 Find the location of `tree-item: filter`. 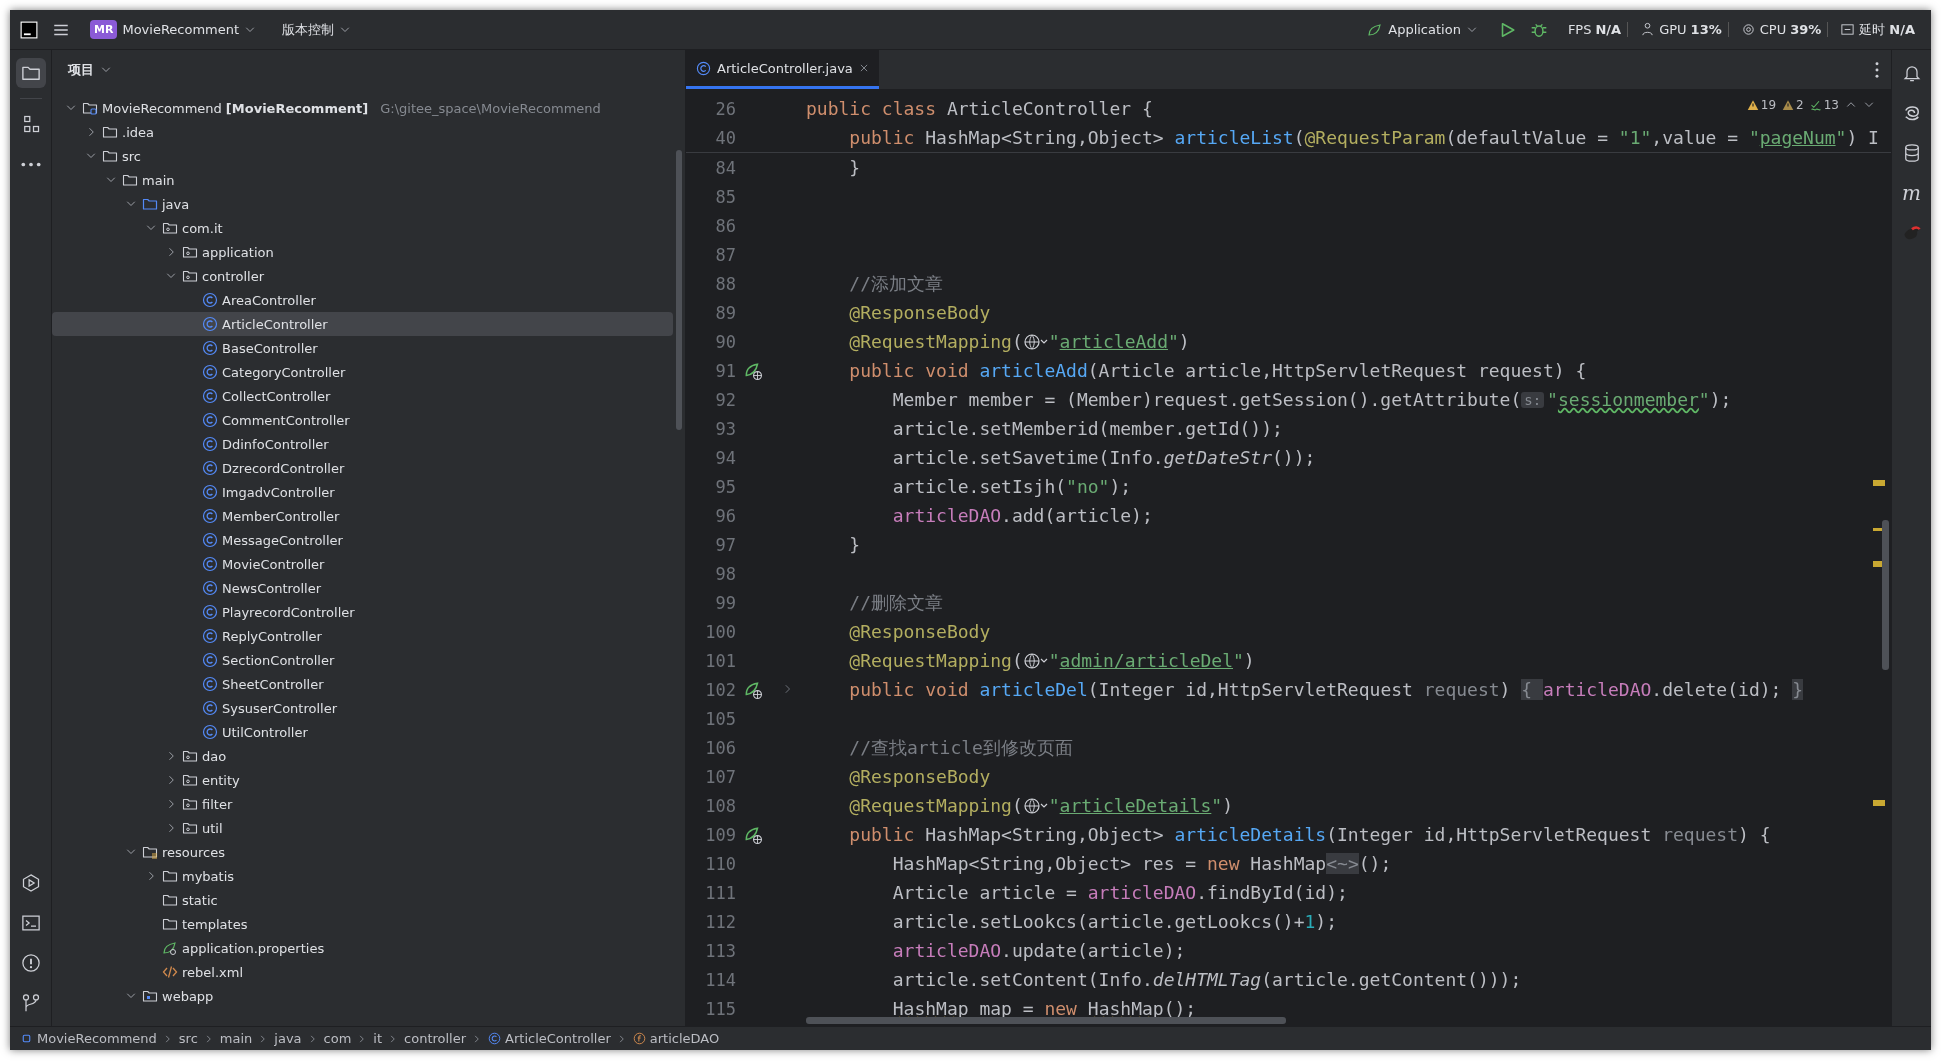

tree-item: filter is located at coordinates (362, 804).